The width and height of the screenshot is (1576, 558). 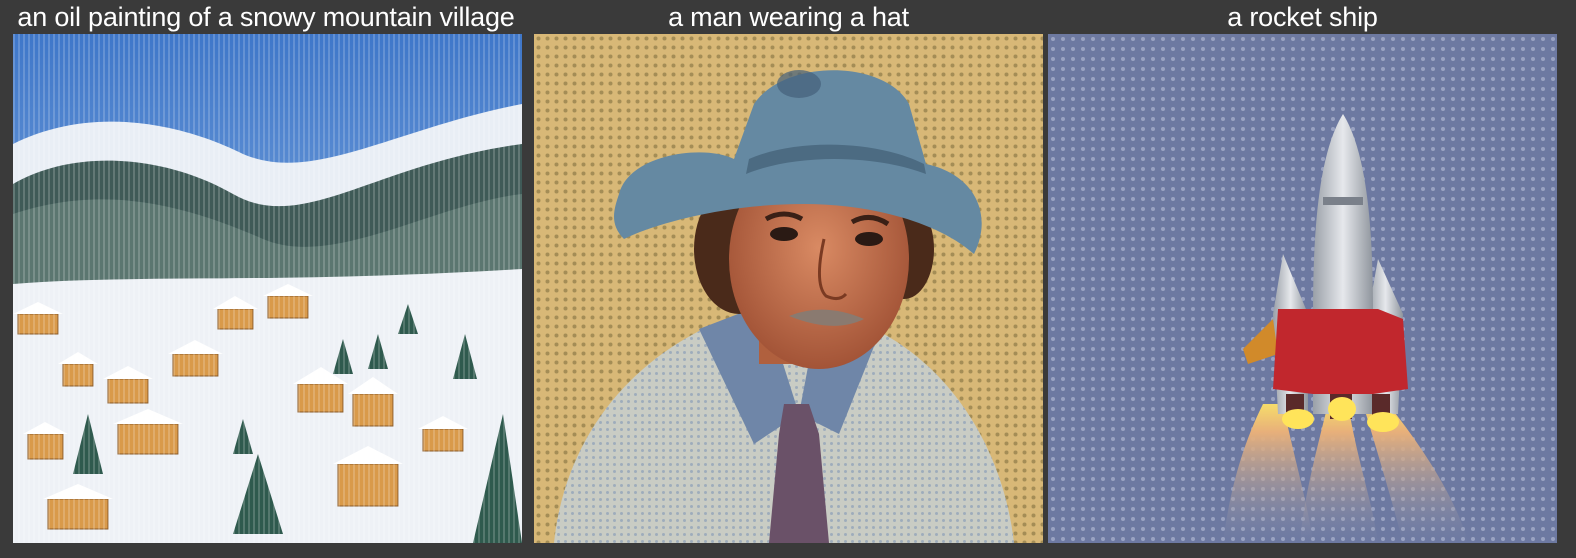 What do you see at coordinates (1302, 17) in the screenshot?
I see `panel-caption: a rocket ship` at bounding box center [1302, 17].